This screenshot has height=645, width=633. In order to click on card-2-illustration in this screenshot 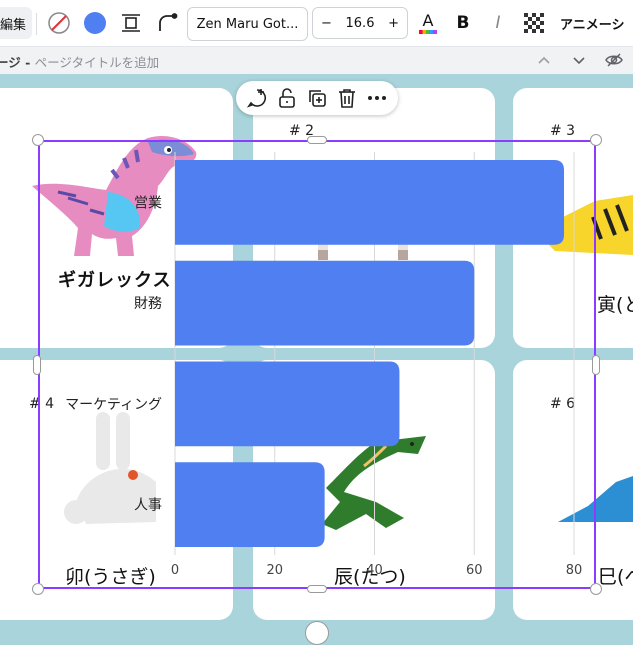, I will do `click(363, 250)`.